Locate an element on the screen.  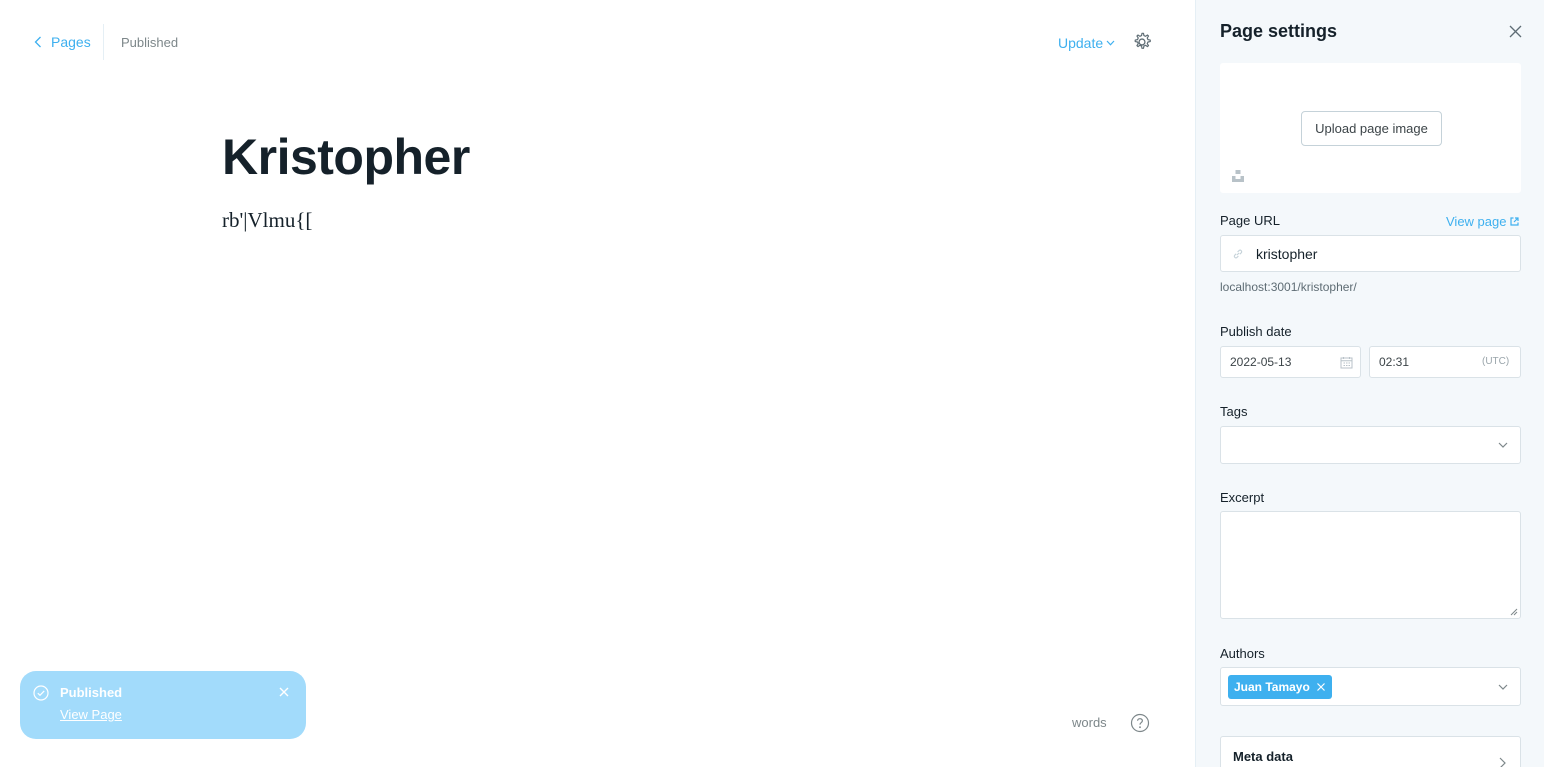
page-url-input: kristopher is located at coordinates (1370, 253).